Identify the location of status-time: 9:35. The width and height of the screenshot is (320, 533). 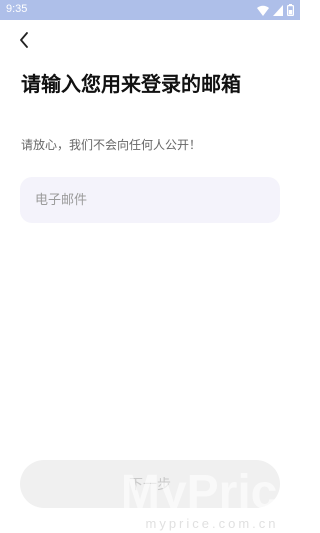
(17, 9).